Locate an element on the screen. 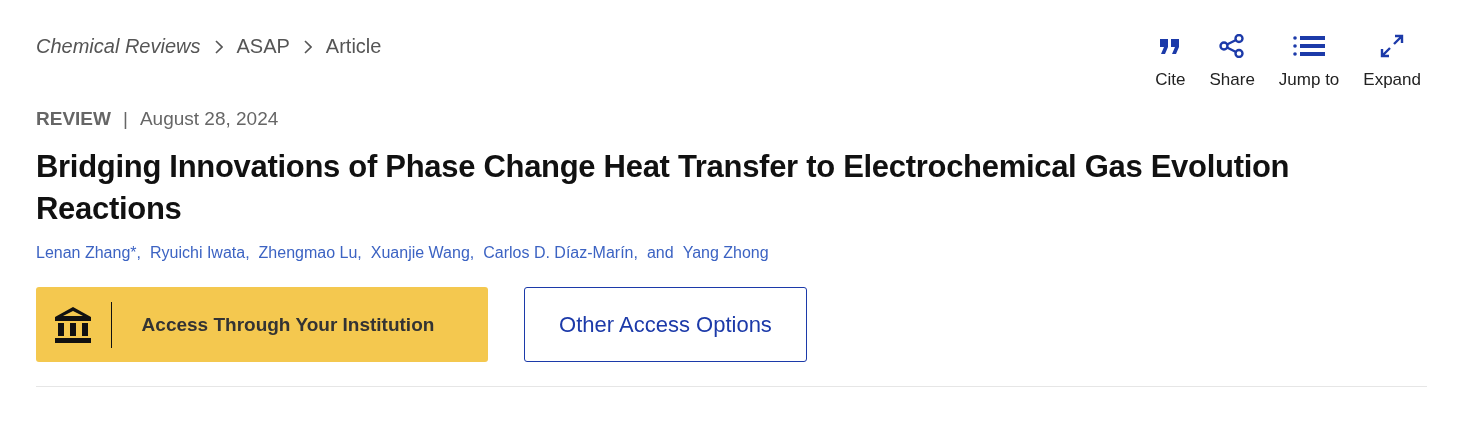  author-link: Xuanjie Wang, is located at coordinates (422, 253).